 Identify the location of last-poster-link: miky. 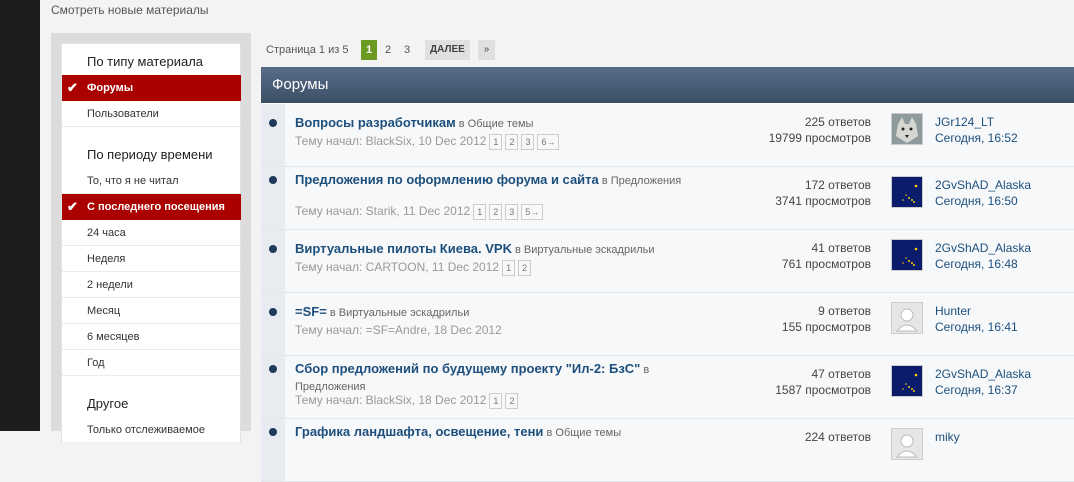
(947, 437).